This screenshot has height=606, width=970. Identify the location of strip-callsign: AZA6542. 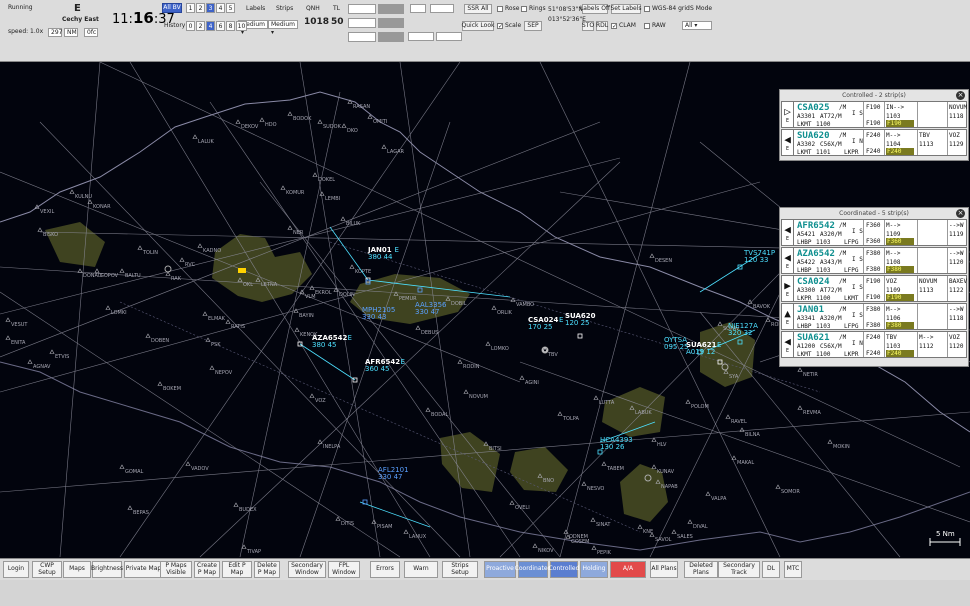
(816, 254).